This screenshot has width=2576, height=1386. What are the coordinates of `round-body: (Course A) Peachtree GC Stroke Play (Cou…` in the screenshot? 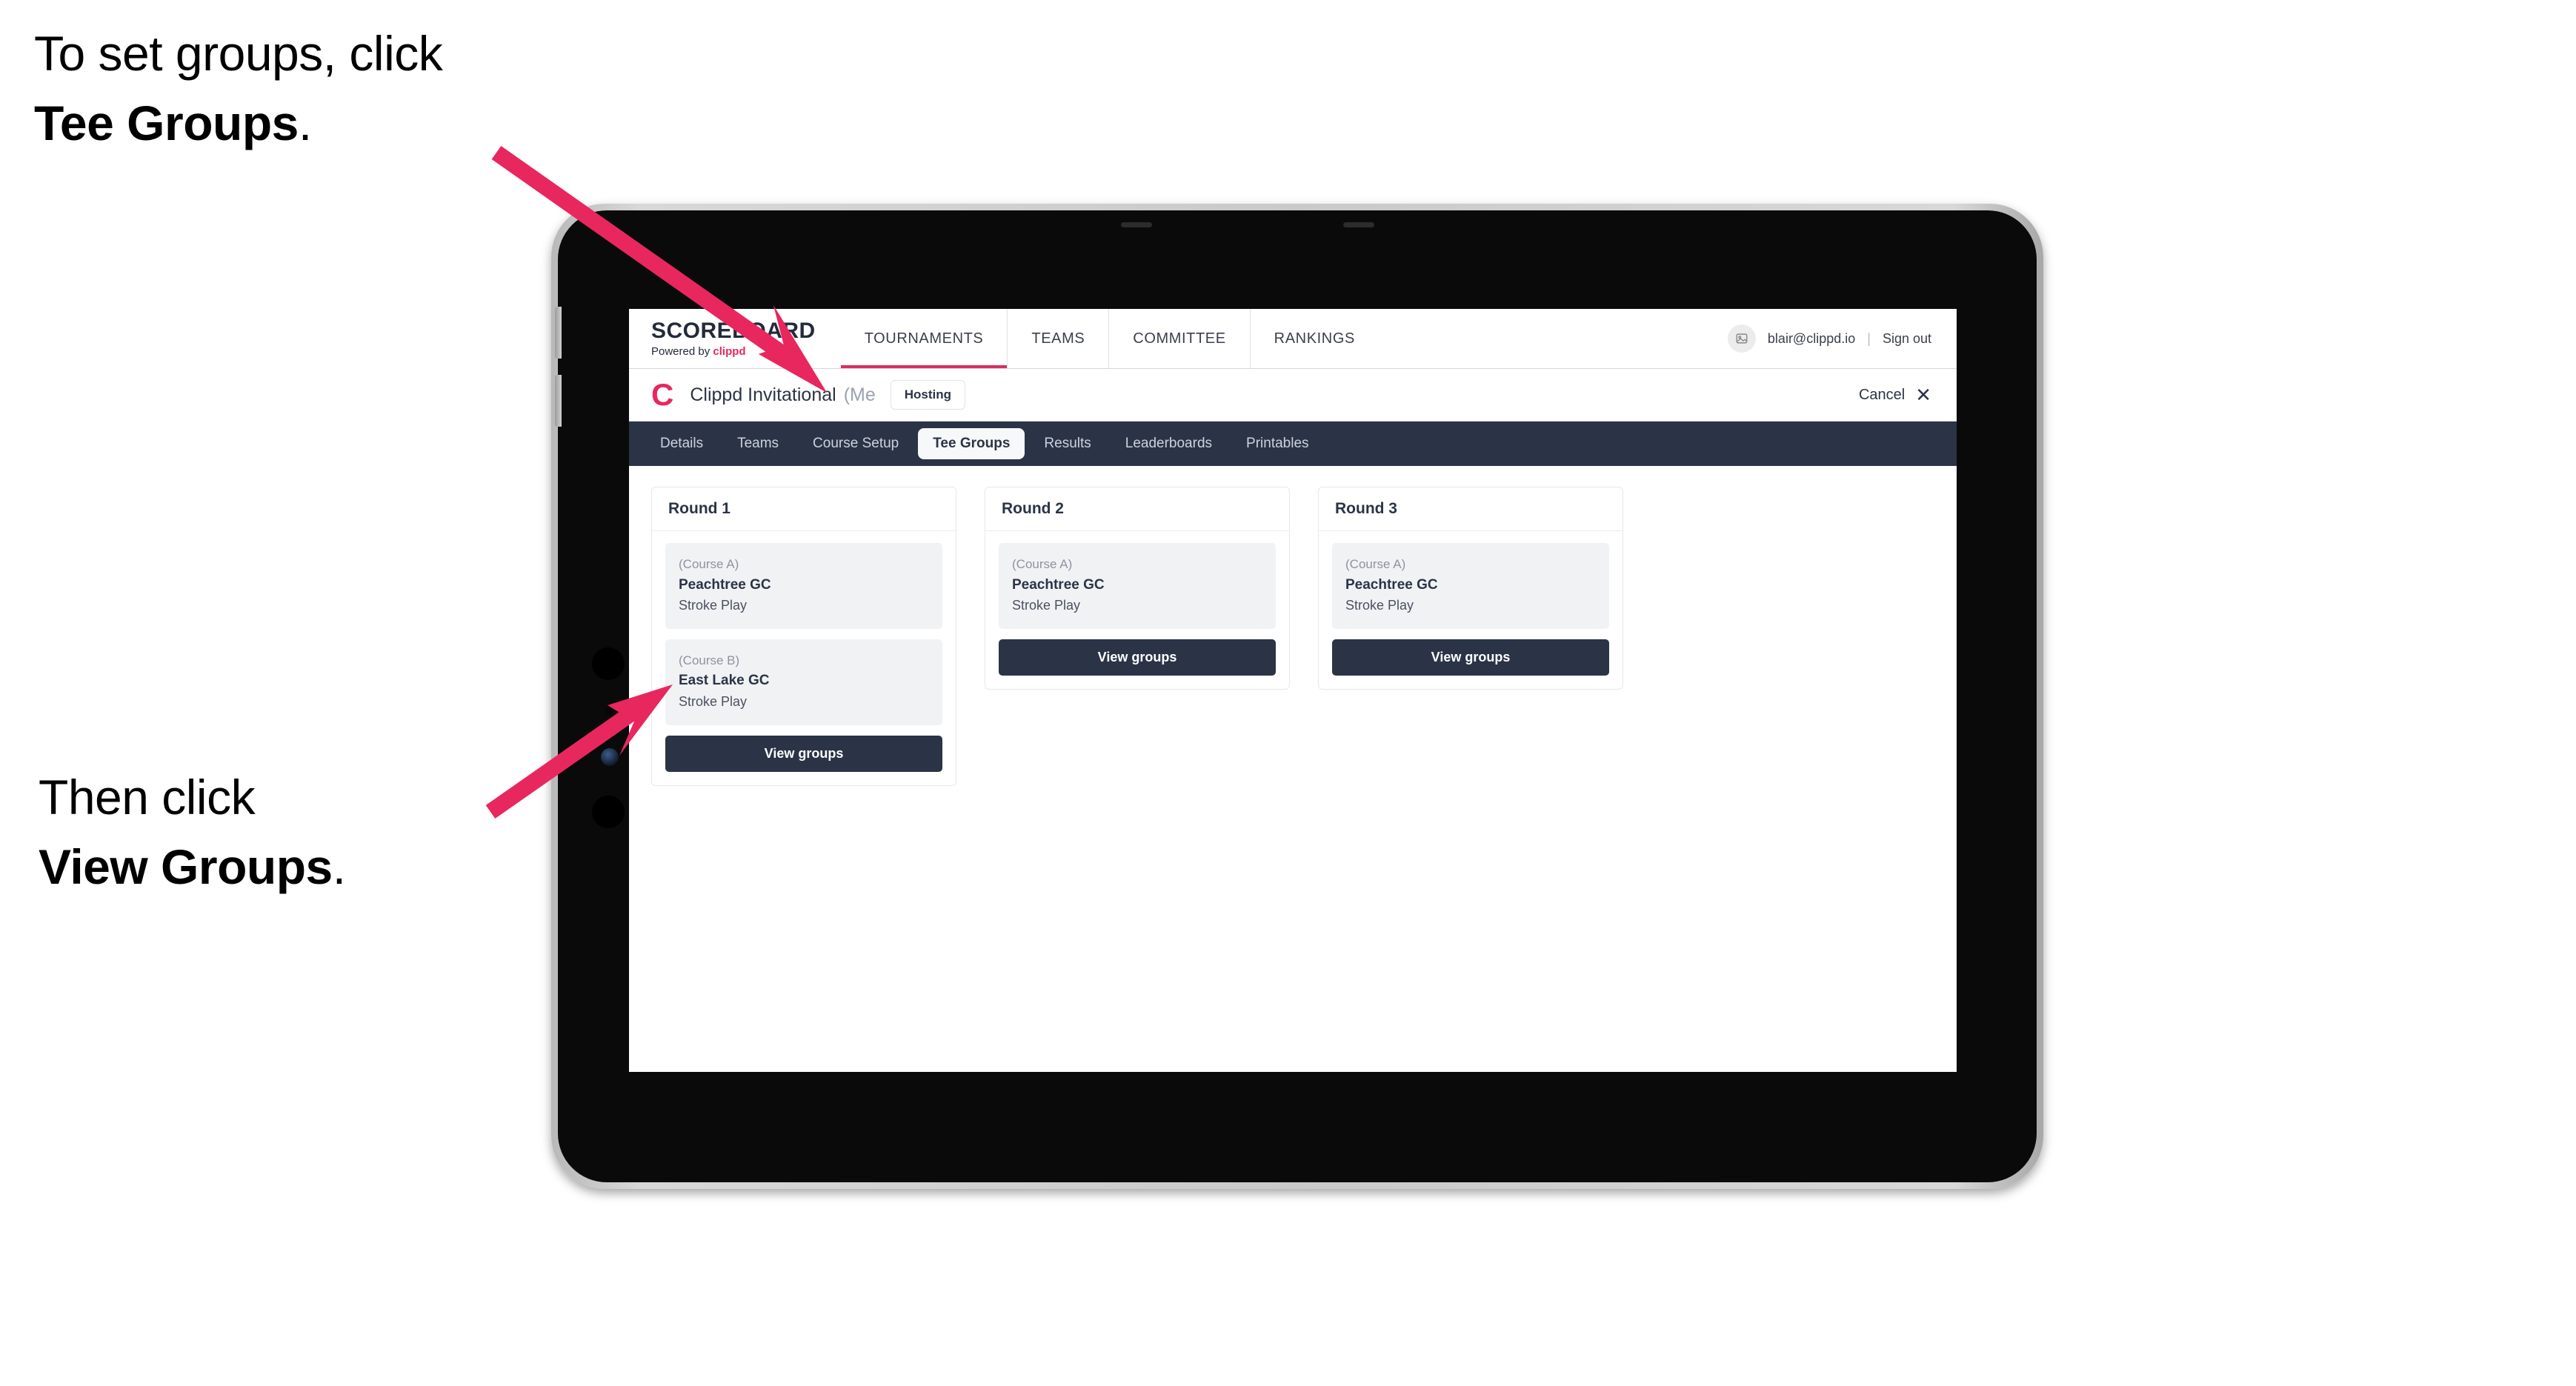 It's located at (804, 658).